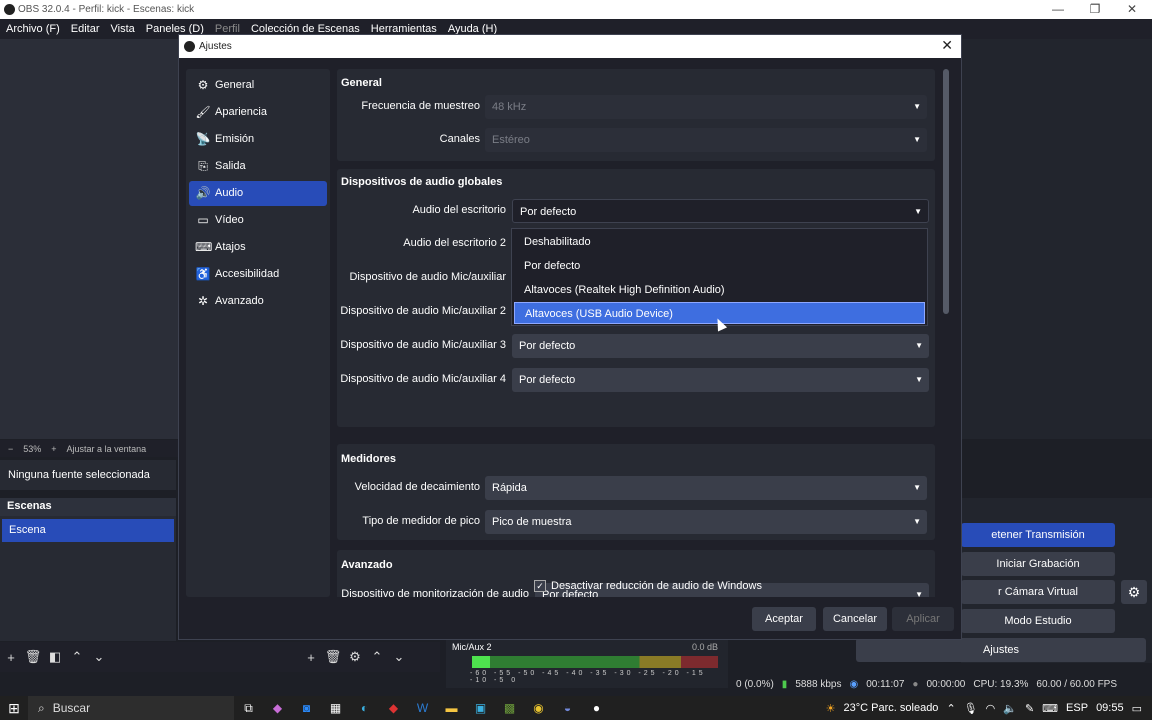 This screenshot has width=1152, height=720. What do you see at coordinates (88, 530) in the screenshot?
I see `scene-item: Escena` at bounding box center [88, 530].